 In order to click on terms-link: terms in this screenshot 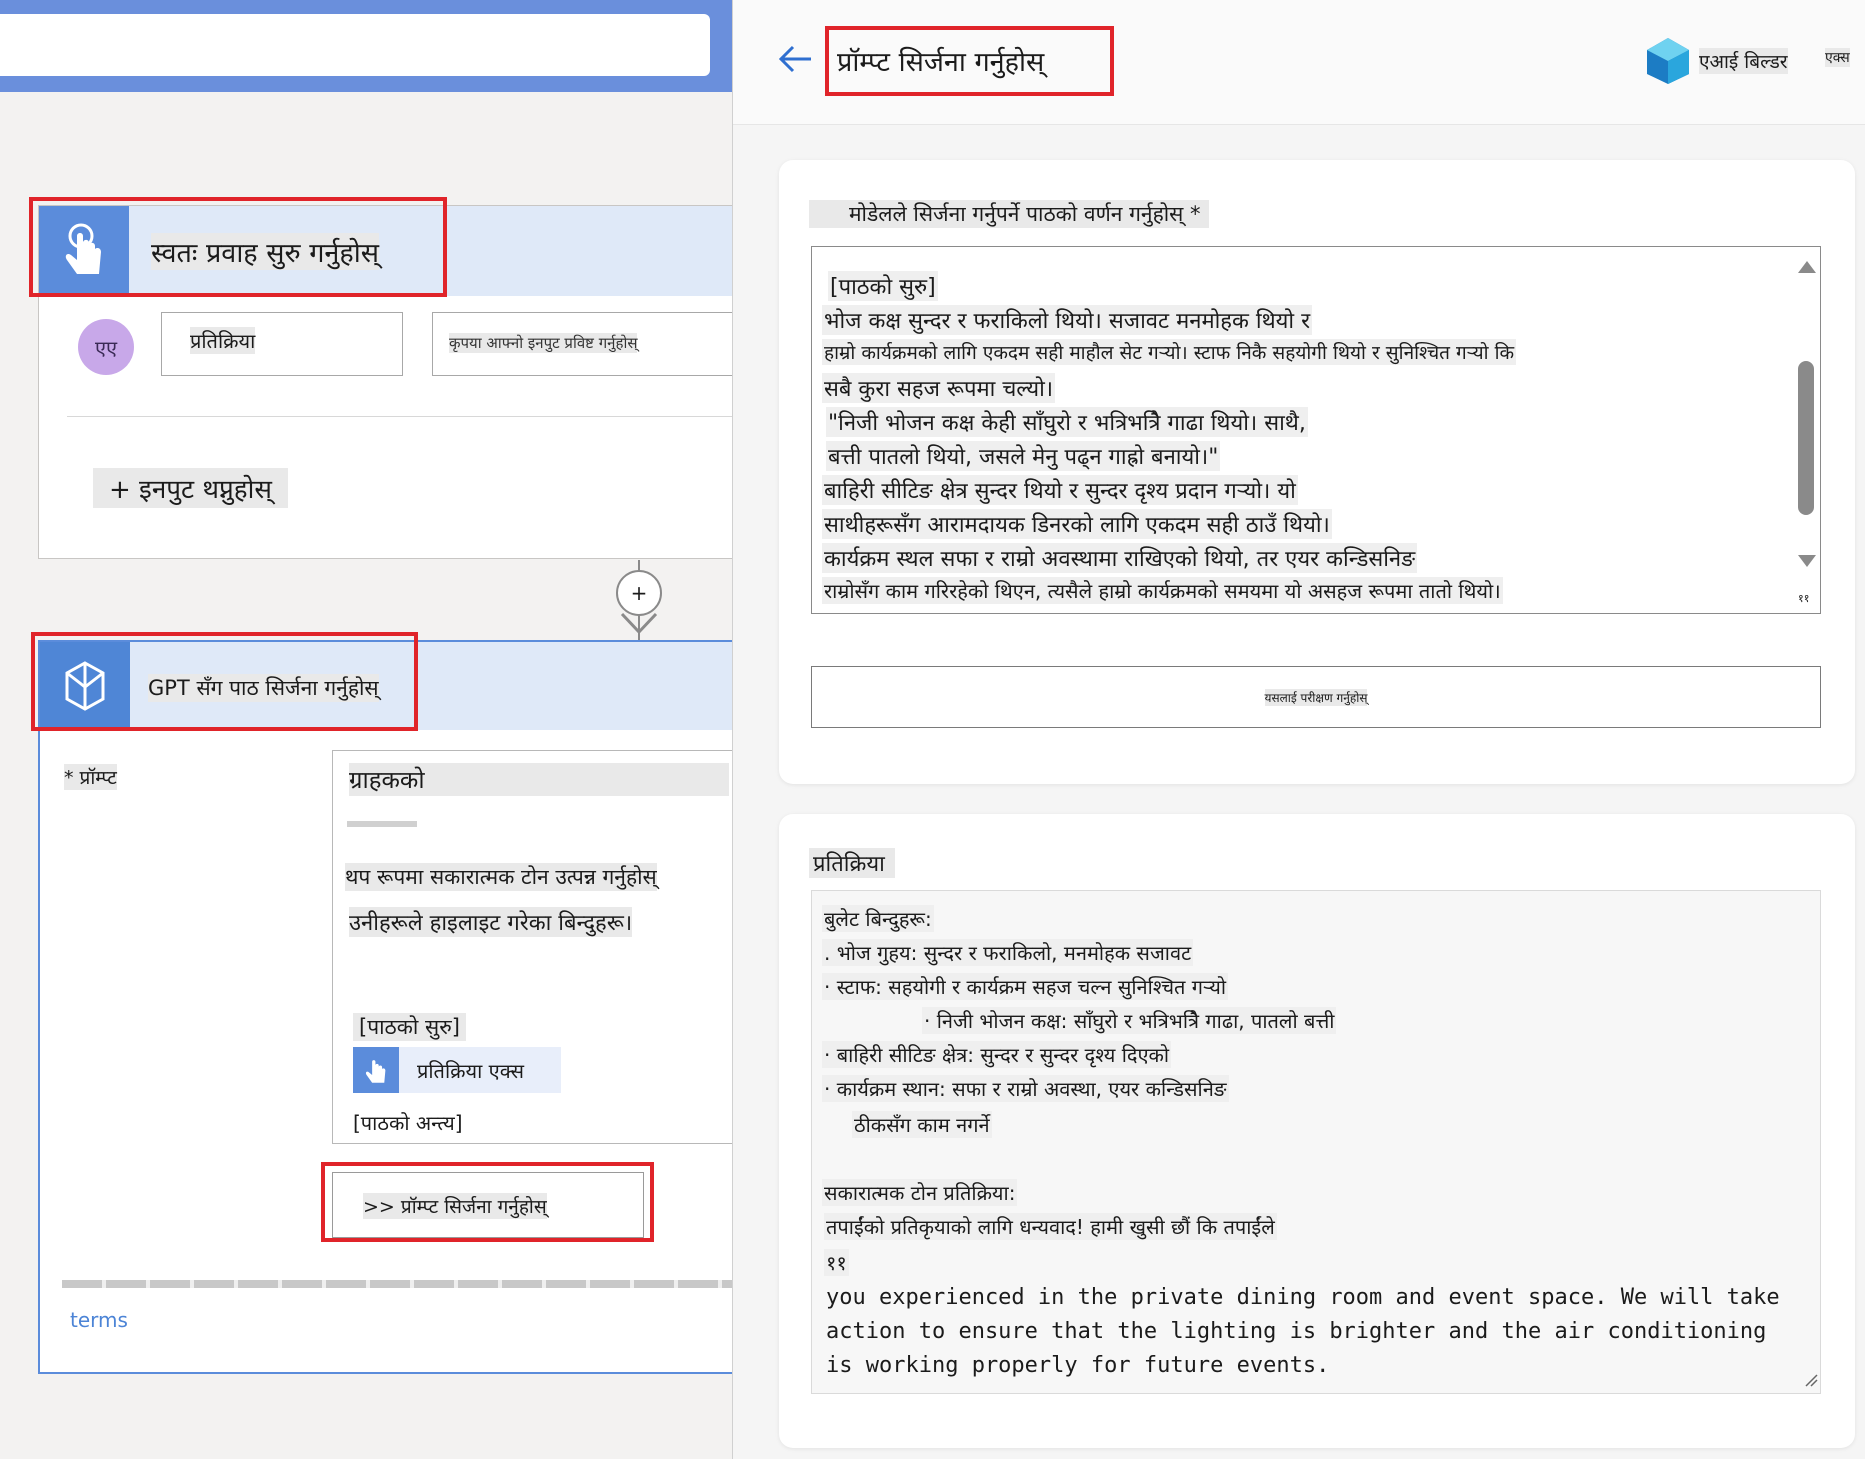, I will do `click(99, 1320)`.